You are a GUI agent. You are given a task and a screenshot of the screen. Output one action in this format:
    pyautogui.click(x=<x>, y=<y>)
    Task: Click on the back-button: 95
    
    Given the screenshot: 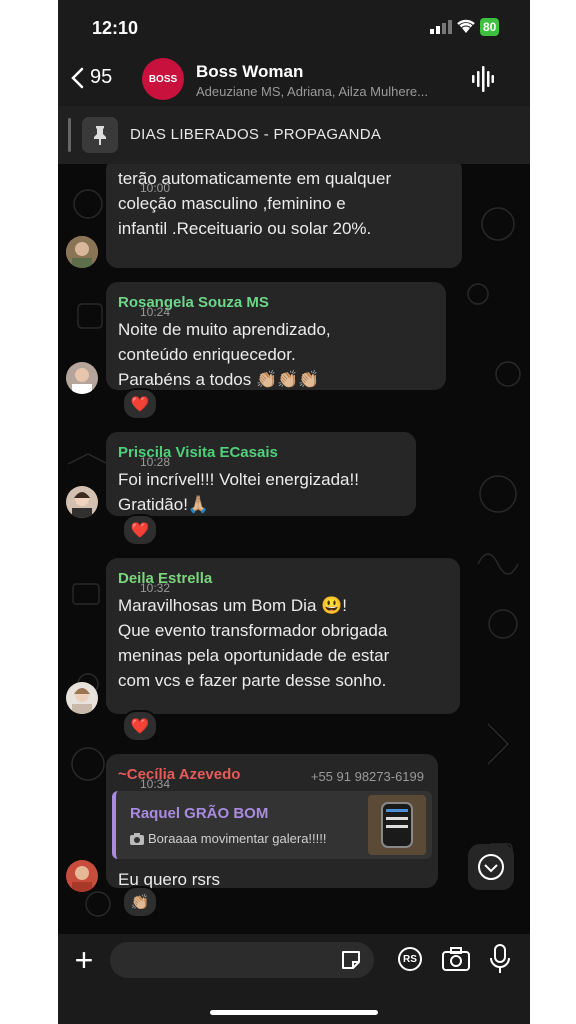 What is the action you would take?
    pyautogui.click(x=91, y=77)
    